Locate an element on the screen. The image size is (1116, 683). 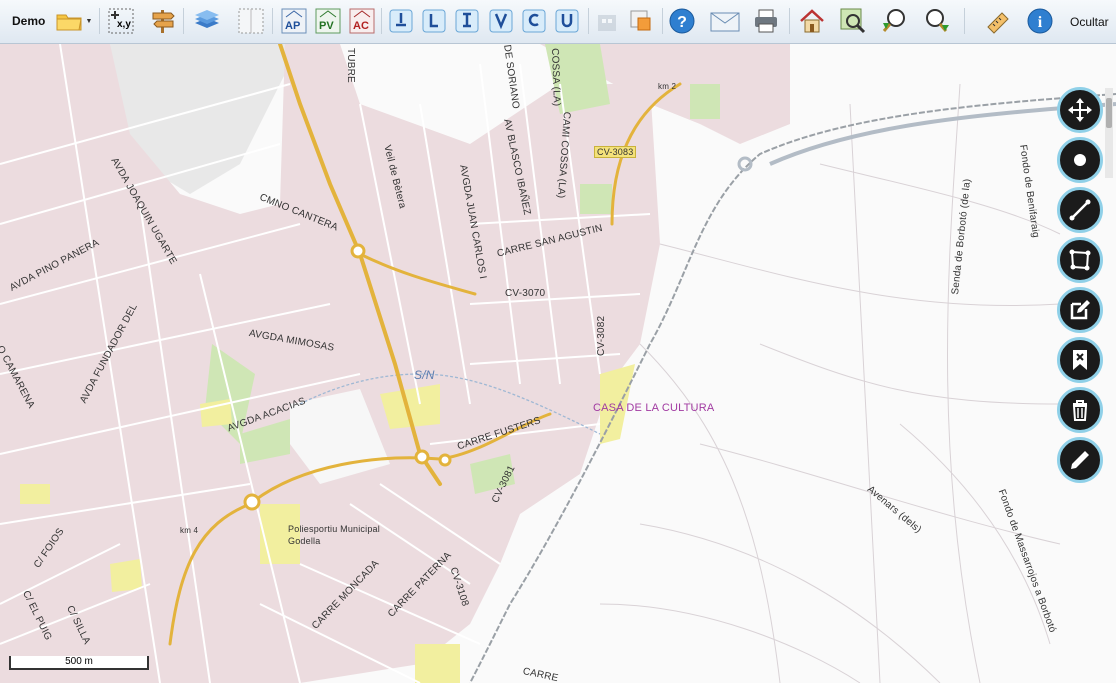
tool-e-icon is located at coordinates (534, 21).